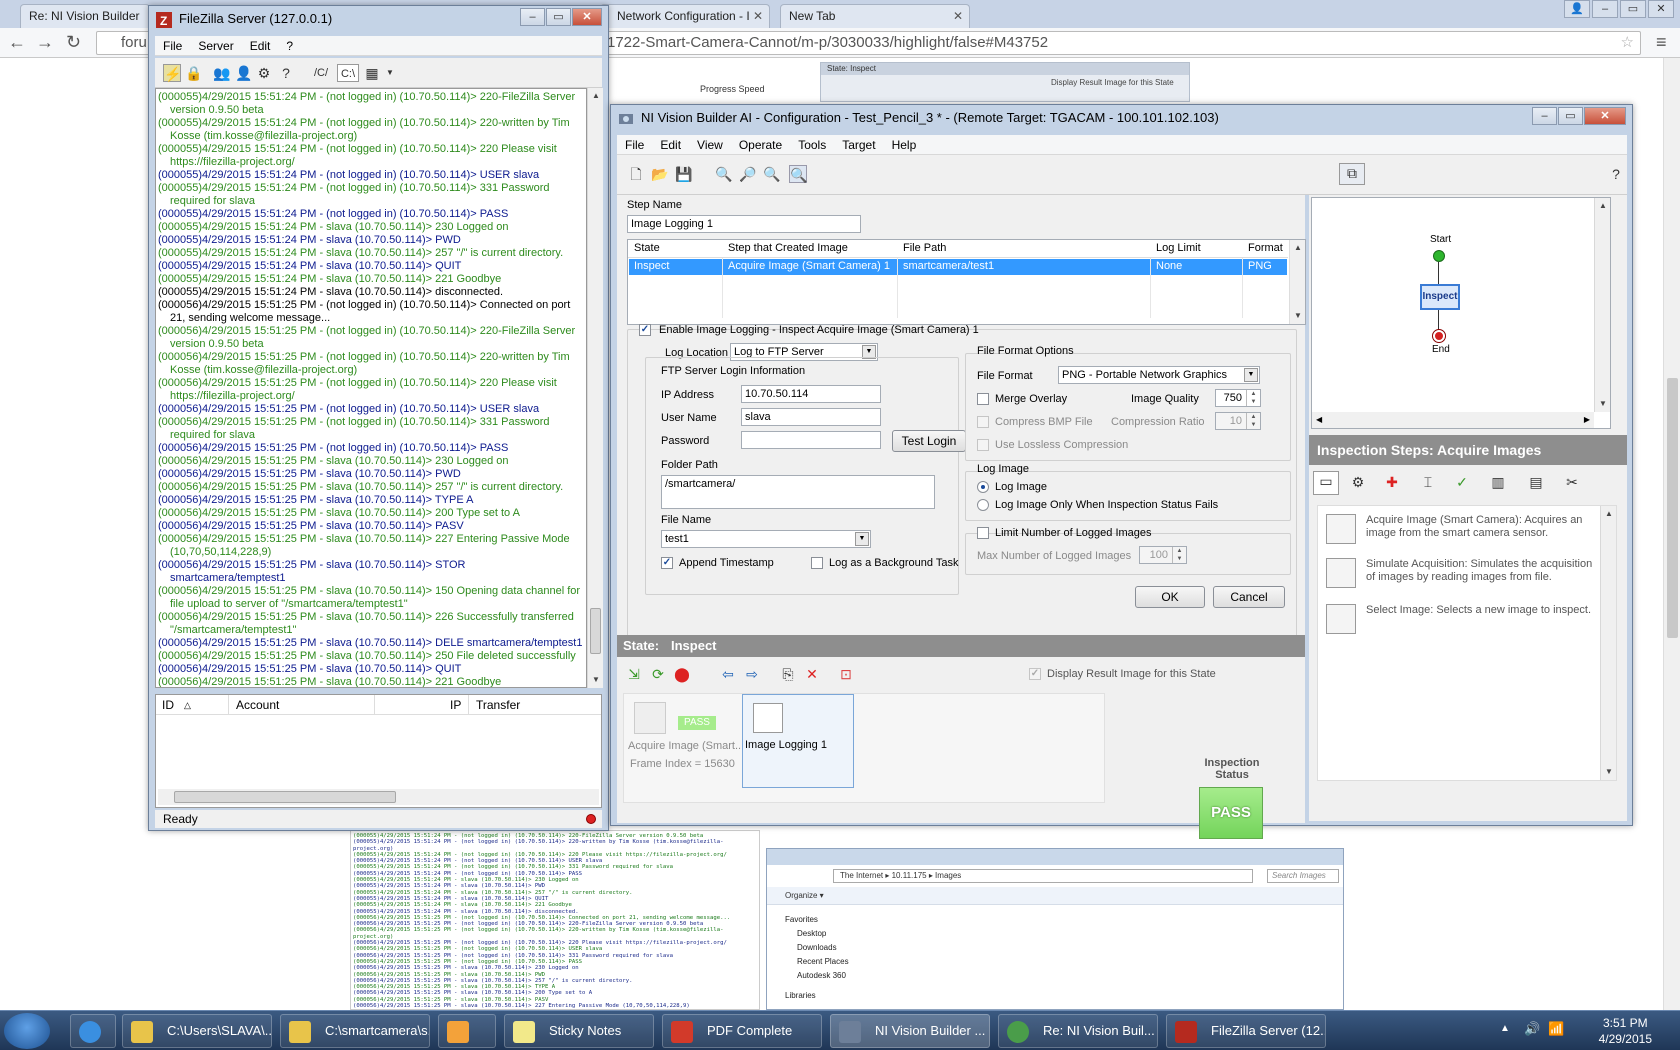 This screenshot has width=1680, height=1050. Describe the element at coordinates (983, 505) in the screenshot. I see `log-fail-radio` at that location.